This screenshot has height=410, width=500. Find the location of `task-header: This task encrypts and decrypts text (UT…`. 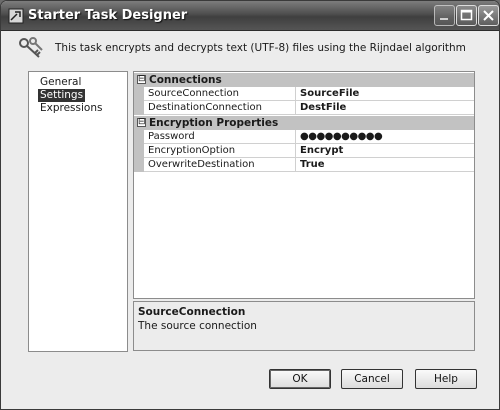

task-header: This task encrypts and decrypts text (UT… is located at coordinates (250, 47).